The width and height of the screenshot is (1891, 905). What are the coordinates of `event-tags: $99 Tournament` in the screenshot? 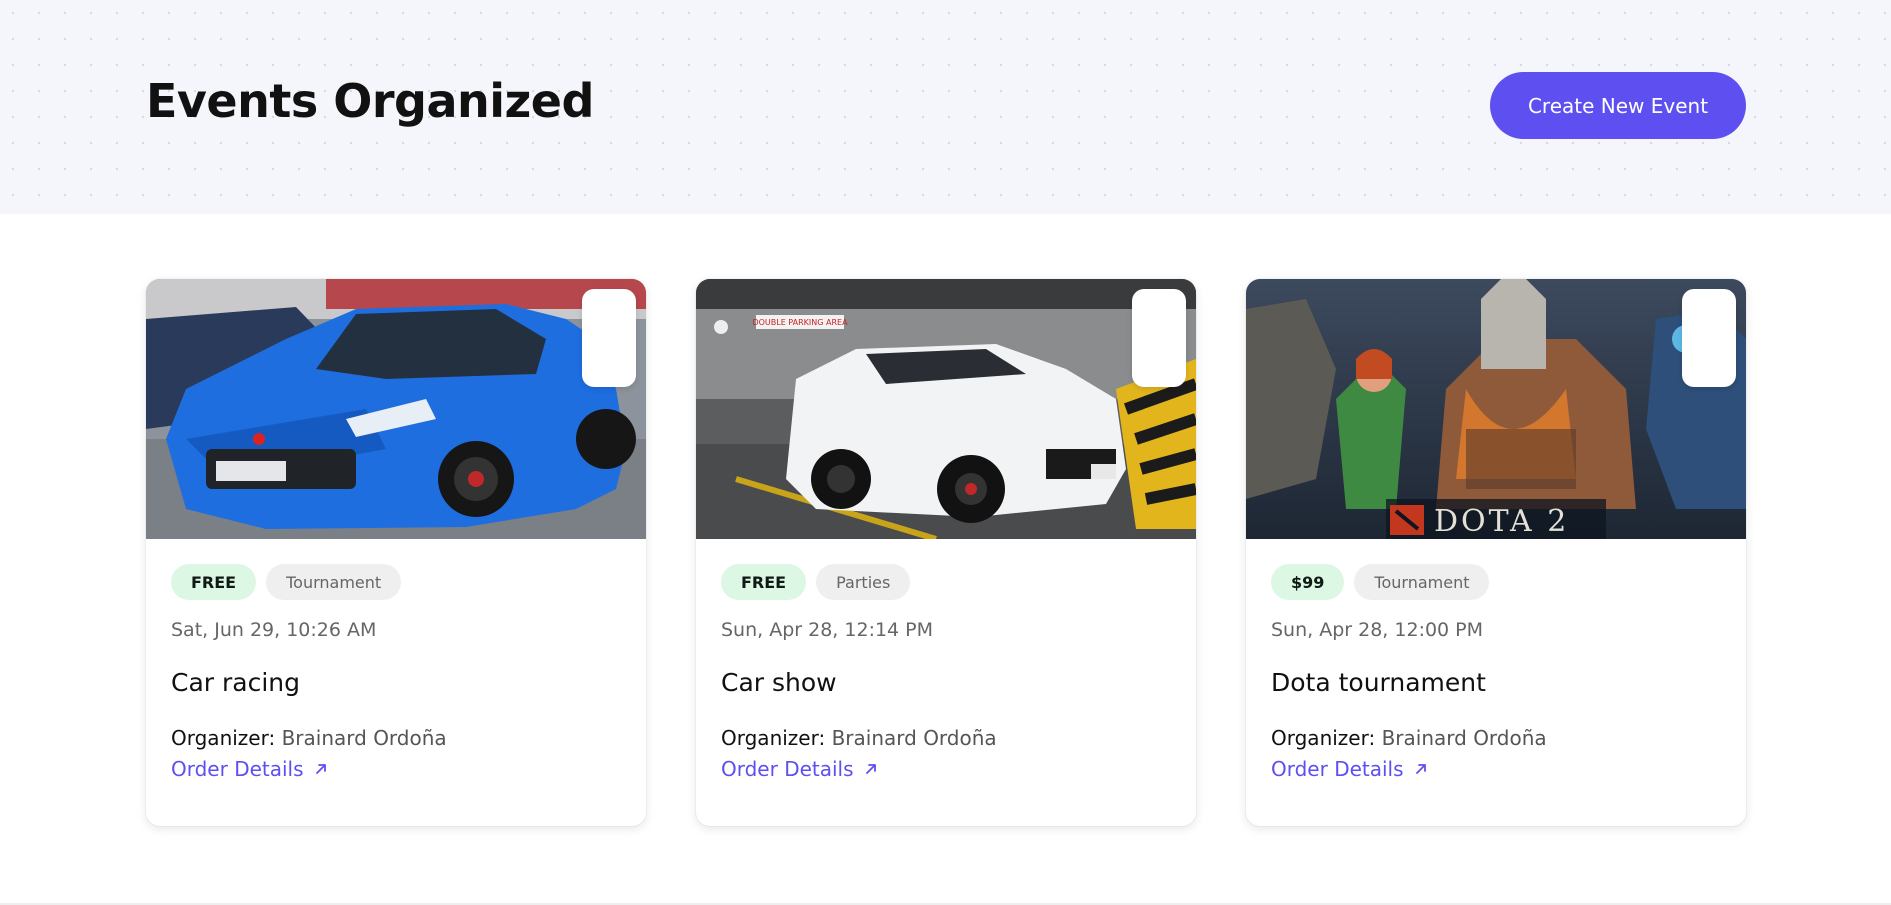 It's located at (1380, 582).